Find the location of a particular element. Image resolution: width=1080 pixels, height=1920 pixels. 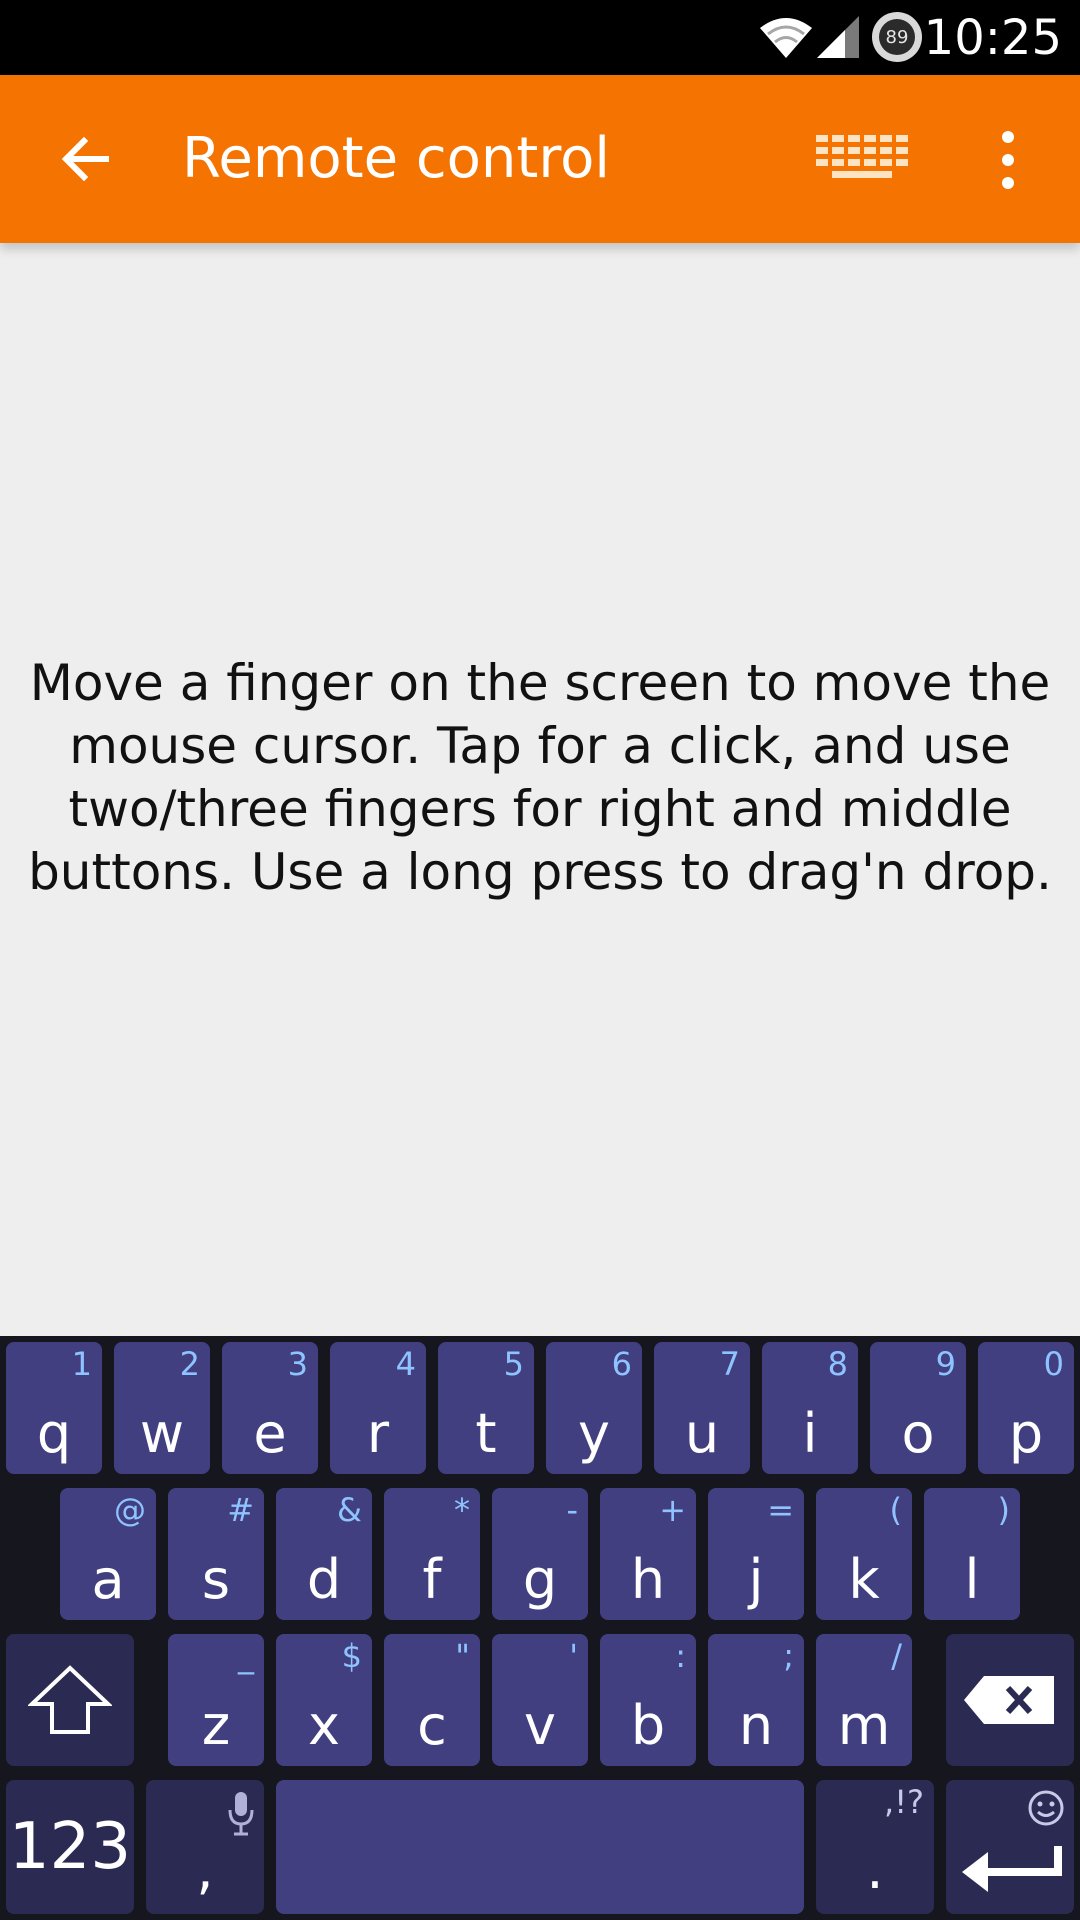

more-vert-icon is located at coordinates (1008, 160).